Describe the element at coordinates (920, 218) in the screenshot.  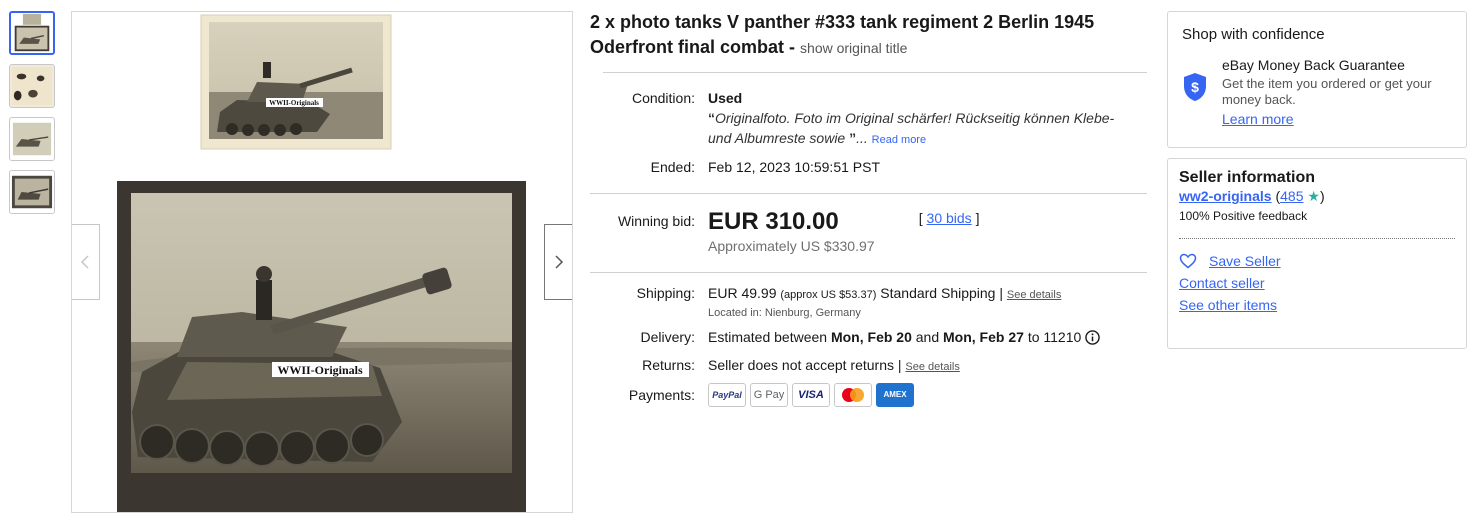
I see `bids-open: [` at that location.